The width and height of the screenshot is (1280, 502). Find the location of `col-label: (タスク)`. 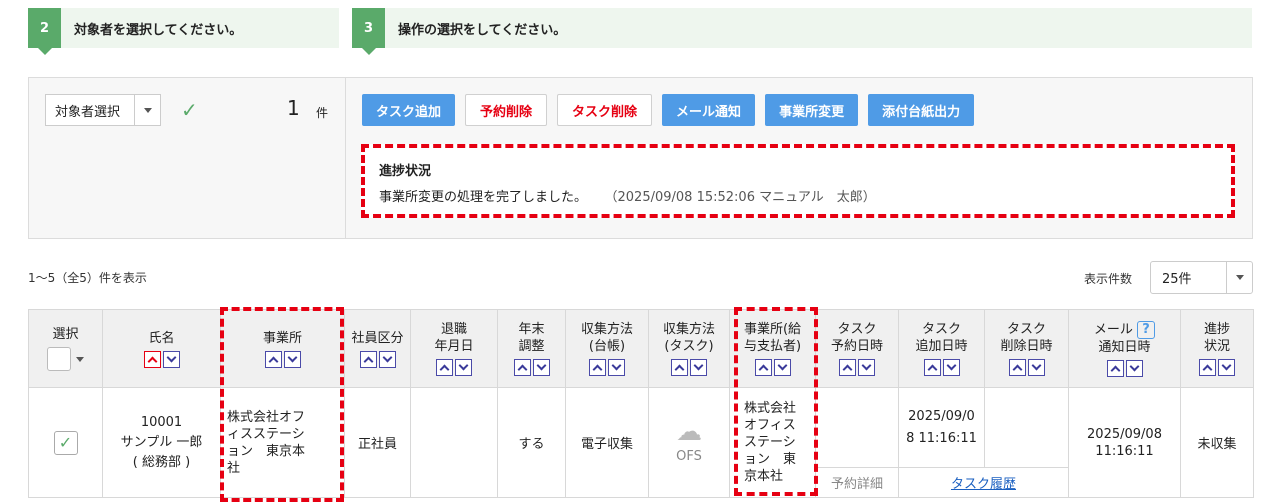

col-label: (タスク) is located at coordinates (689, 346).